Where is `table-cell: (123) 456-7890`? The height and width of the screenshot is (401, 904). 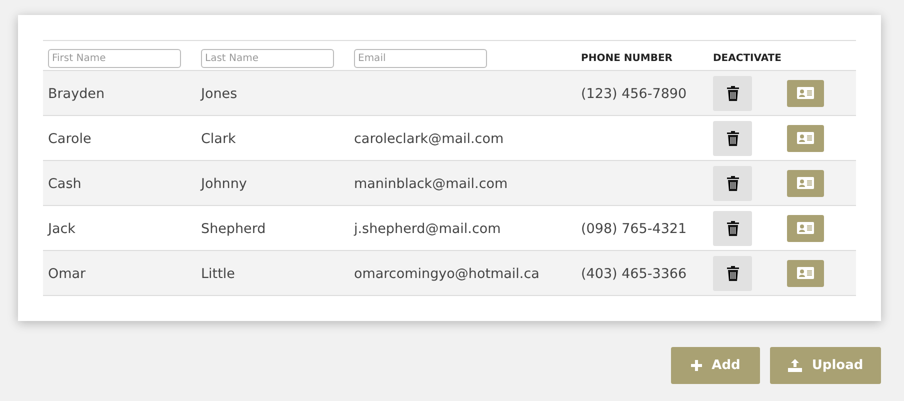 table-cell: (123) 456-7890 is located at coordinates (634, 94).